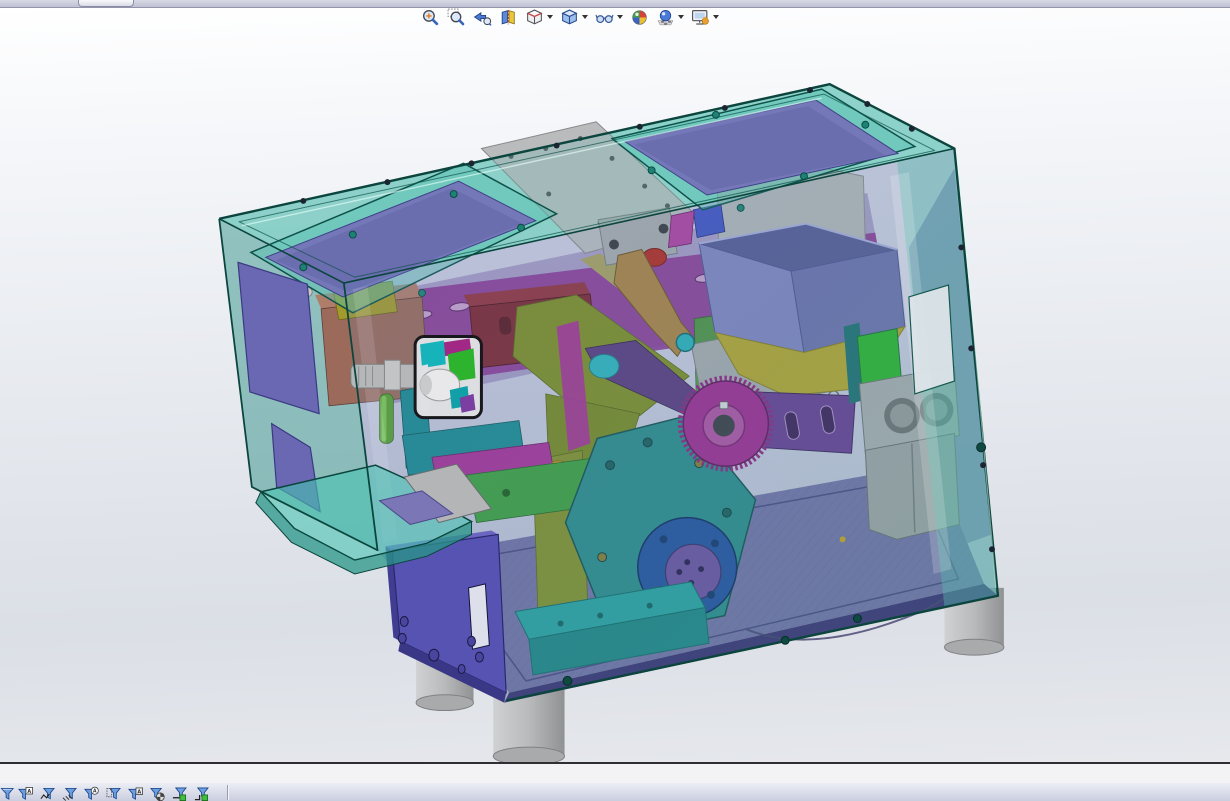  I want to click on filter-connection-points-icon, so click(179, 794).